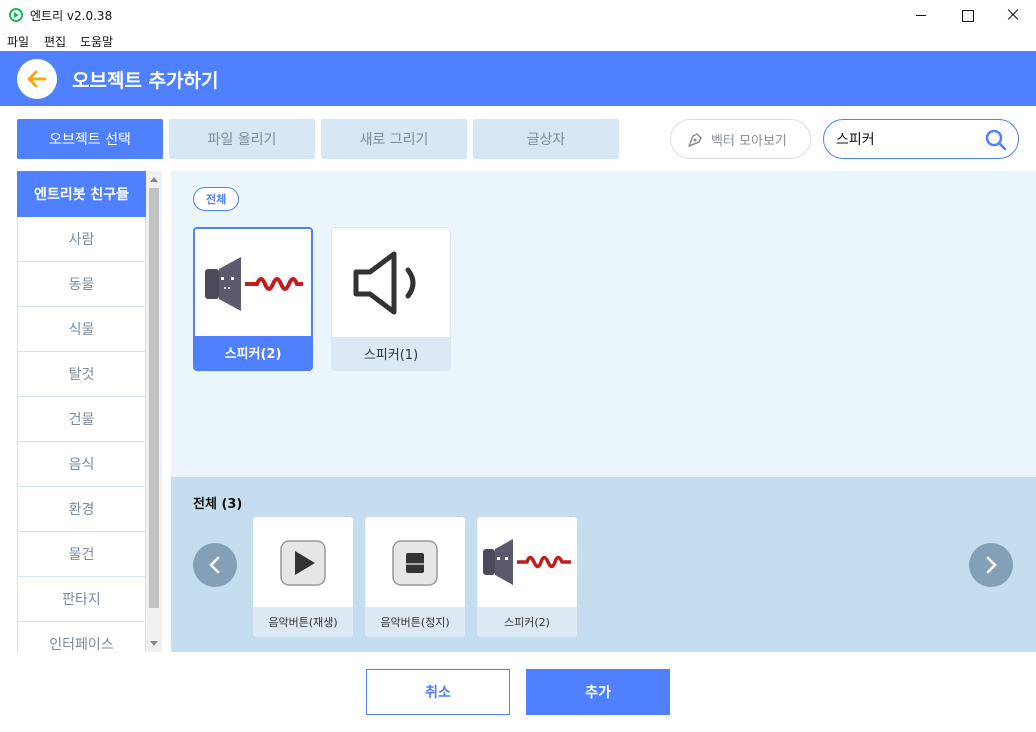  I want to click on selected-item-label: 음악버튼(재생), so click(303, 622).